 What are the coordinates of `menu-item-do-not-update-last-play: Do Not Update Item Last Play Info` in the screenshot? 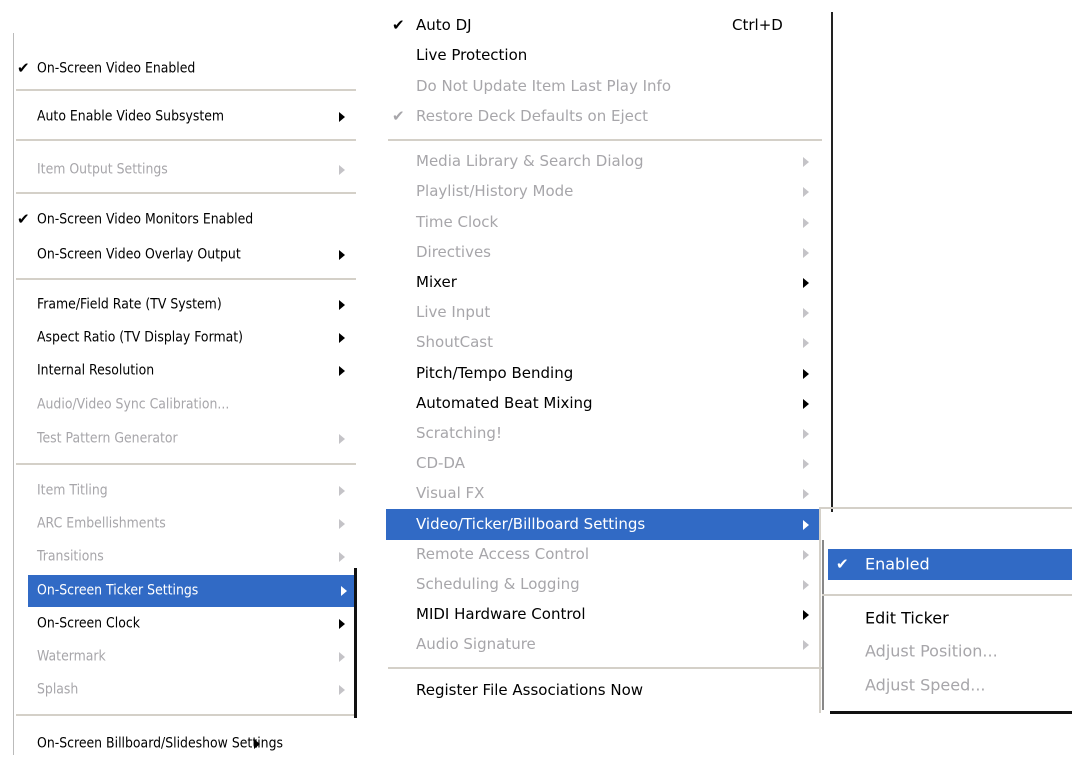 It's located at (602, 87).